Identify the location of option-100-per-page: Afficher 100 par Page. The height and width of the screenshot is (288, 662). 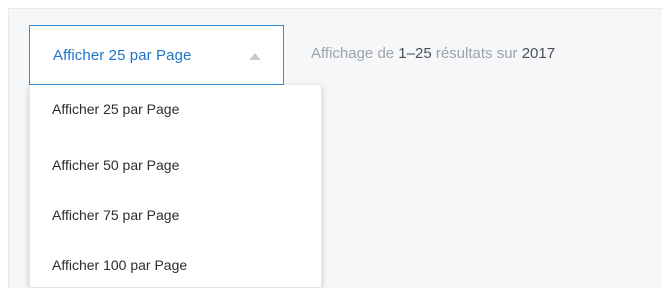
(119, 265).